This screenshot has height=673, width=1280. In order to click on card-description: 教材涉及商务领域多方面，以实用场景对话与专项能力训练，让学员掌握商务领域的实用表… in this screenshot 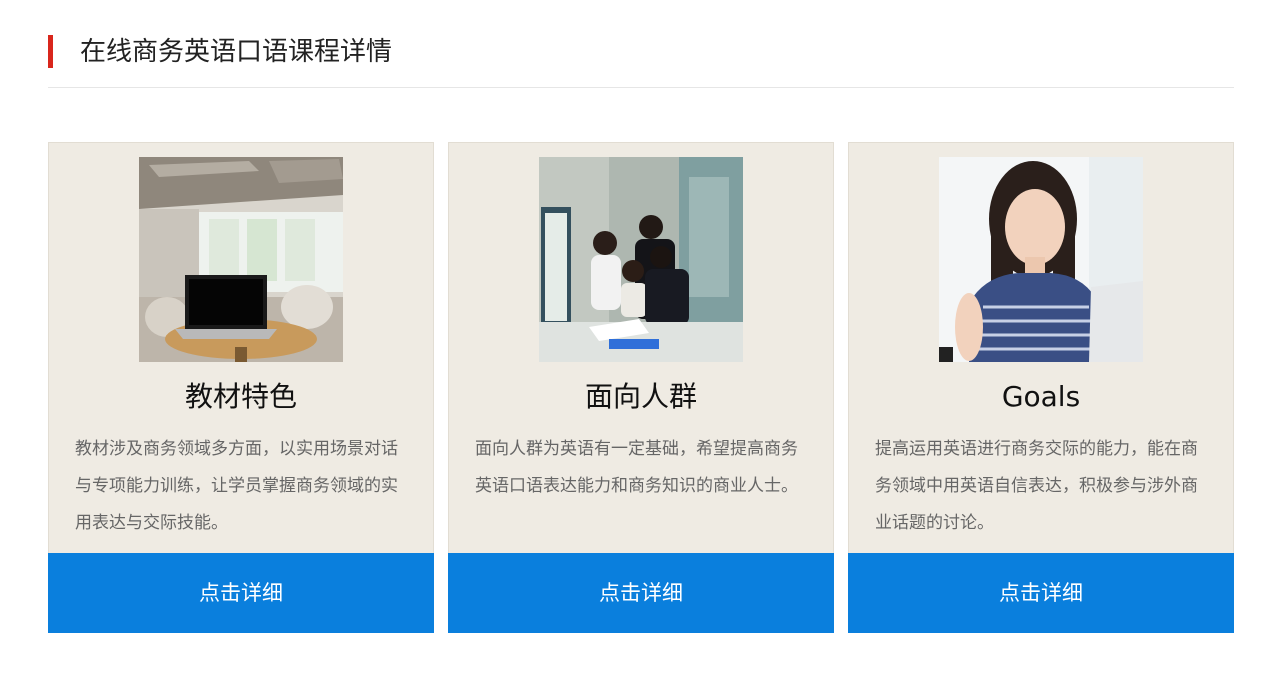, I will do `click(236, 486)`.